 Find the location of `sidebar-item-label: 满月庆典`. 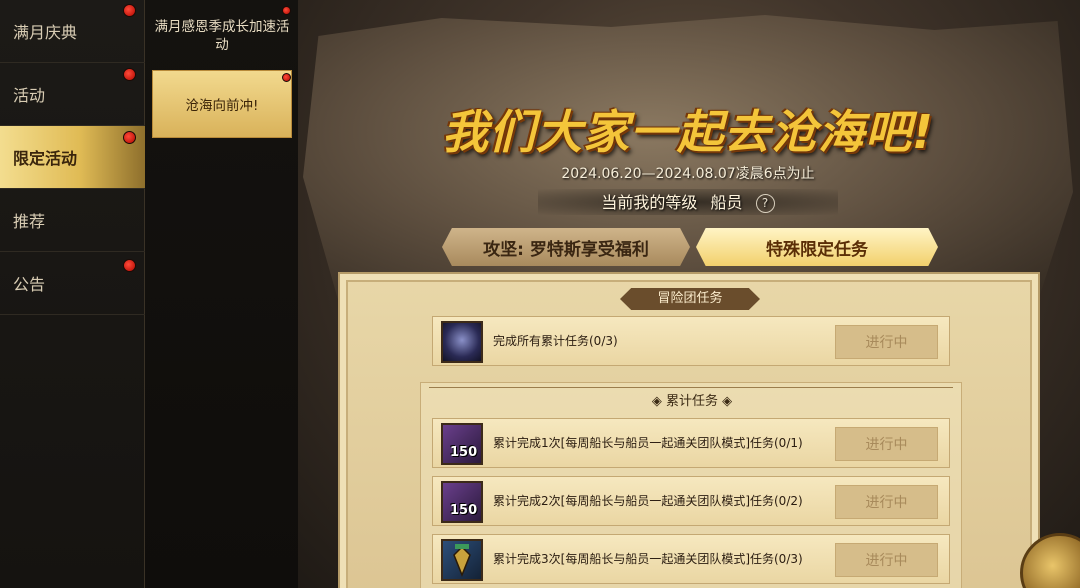

sidebar-item-label: 满月庆典 is located at coordinates (45, 32).